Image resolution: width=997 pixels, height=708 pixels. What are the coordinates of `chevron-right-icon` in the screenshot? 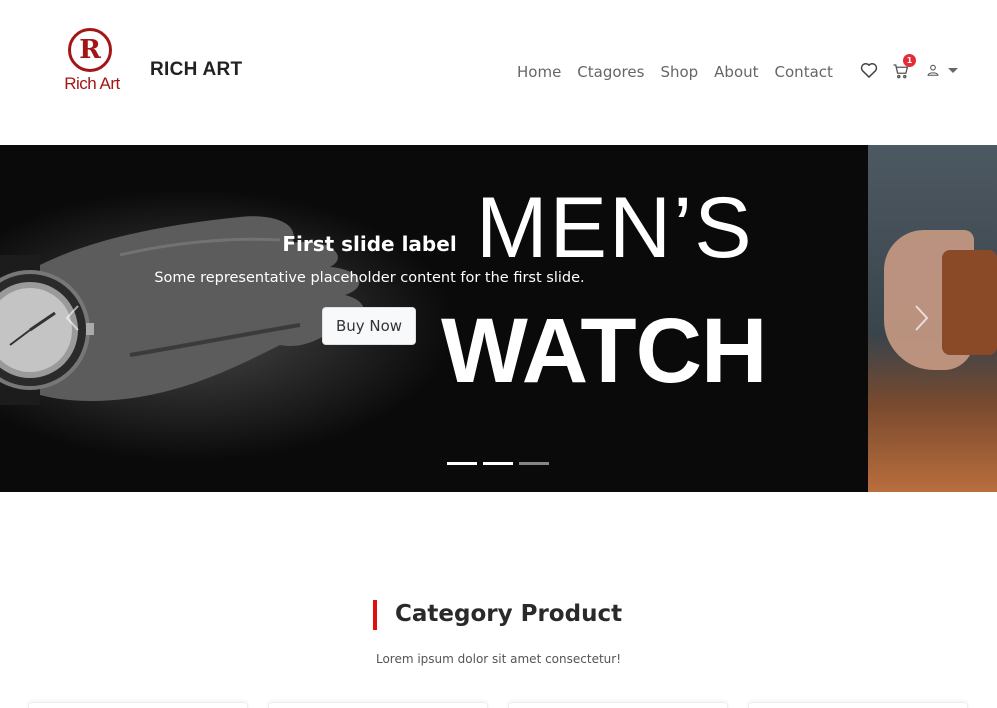 It's located at (922, 318).